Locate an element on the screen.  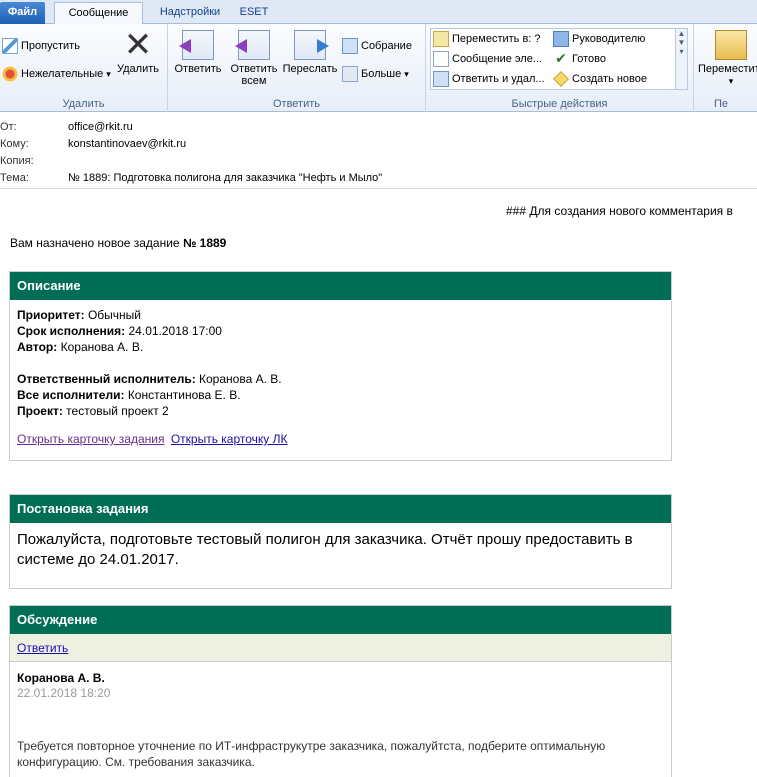
author-value: Коранова А. В. is located at coordinates (100, 347).